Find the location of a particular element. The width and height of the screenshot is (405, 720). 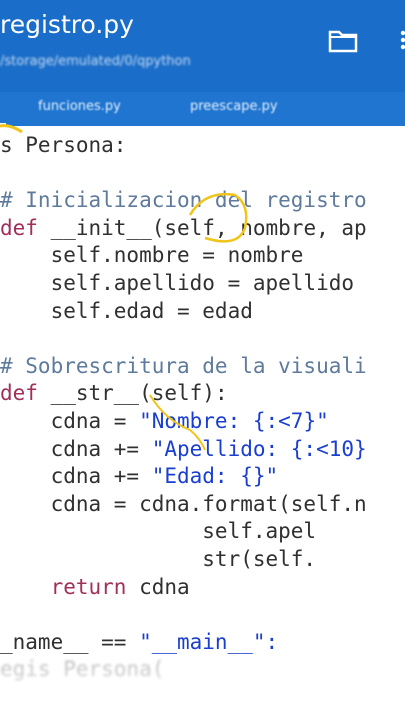

code-line: # Inicializacion del registro is located at coordinates (183, 200).